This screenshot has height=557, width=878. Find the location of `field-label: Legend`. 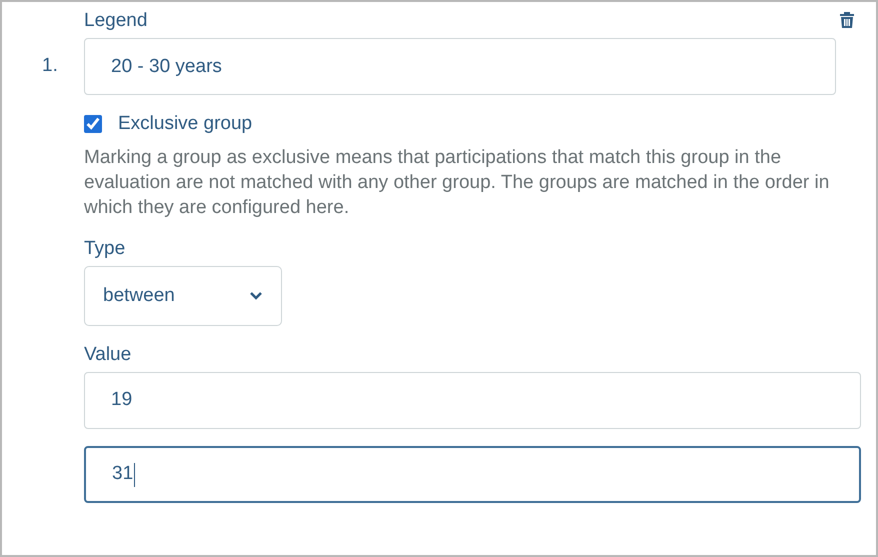

field-label: Legend is located at coordinates (116, 21).